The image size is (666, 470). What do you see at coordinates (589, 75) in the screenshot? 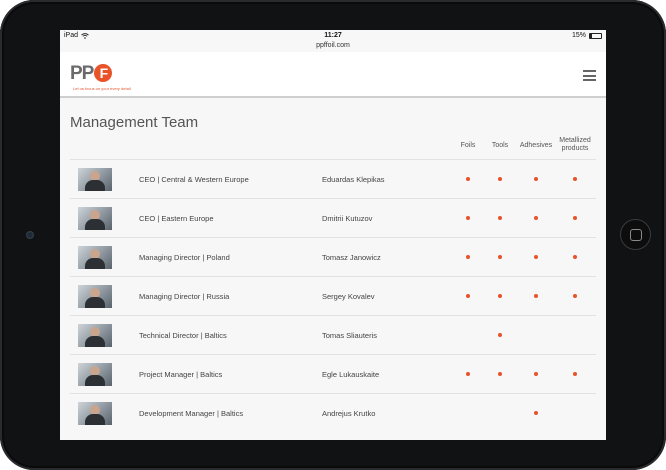
I see `hamburger-menu-icon` at bounding box center [589, 75].